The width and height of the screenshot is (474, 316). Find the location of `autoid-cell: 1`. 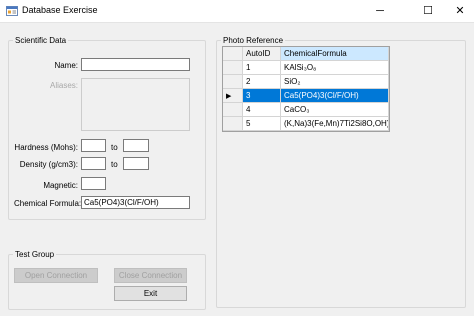

autoid-cell: 1 is located at coordinates (262, 68).